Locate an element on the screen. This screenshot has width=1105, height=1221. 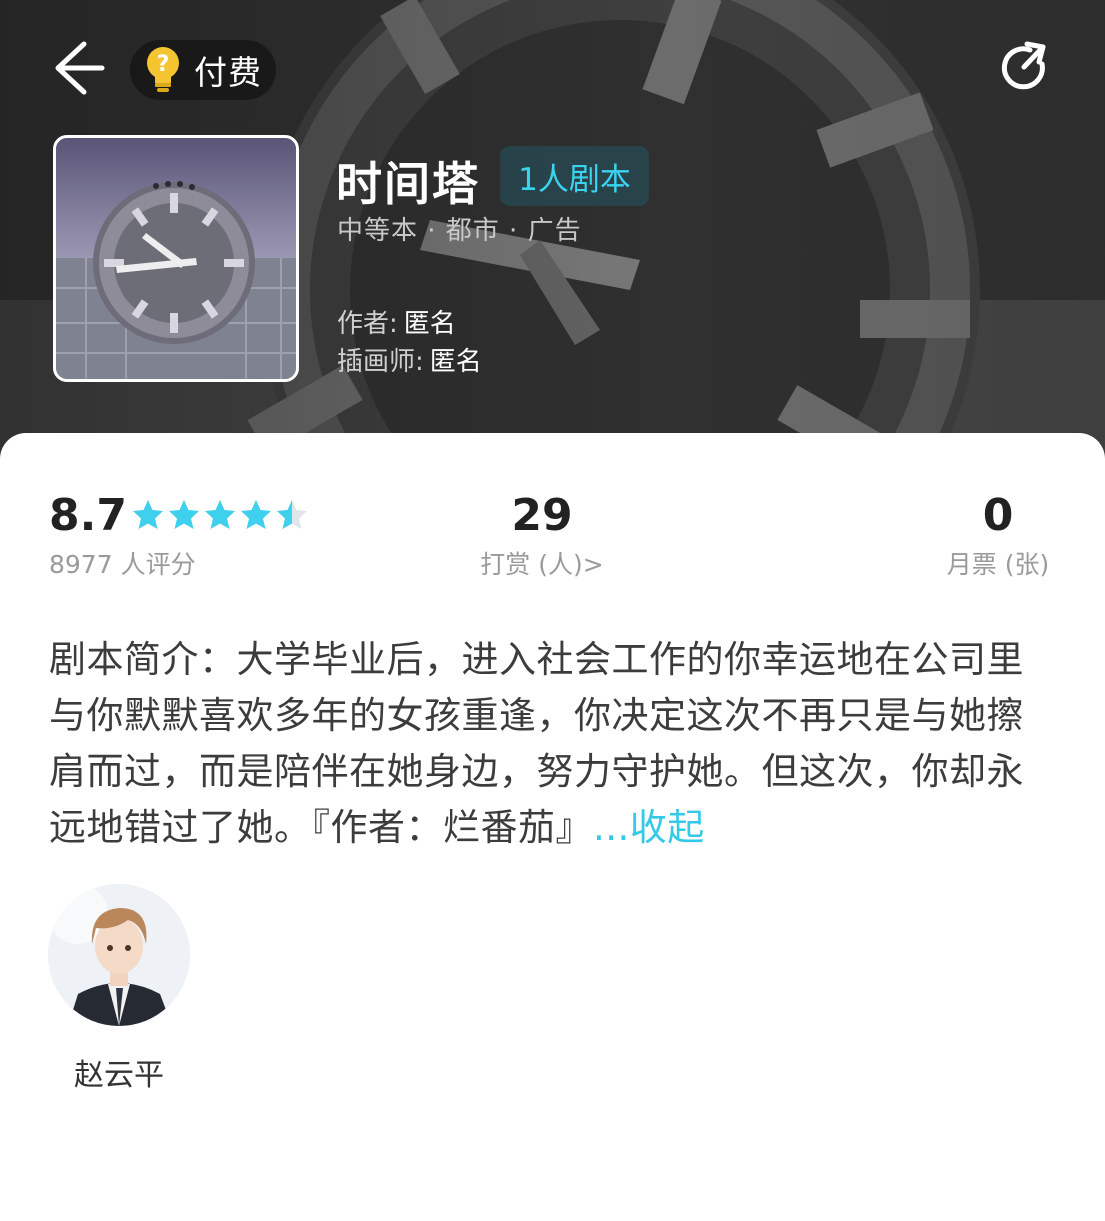
clock-tower-cover-art is located at coordinates (176, 258).